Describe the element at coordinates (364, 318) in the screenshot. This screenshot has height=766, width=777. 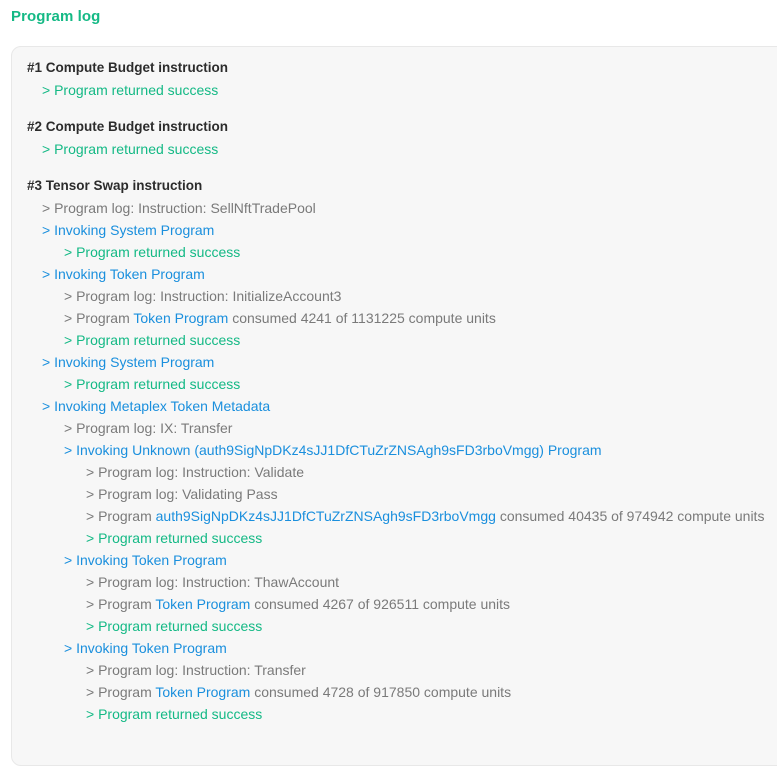
I see `log-suffix: consumed 4241 of 1131225 compute units` at that location.